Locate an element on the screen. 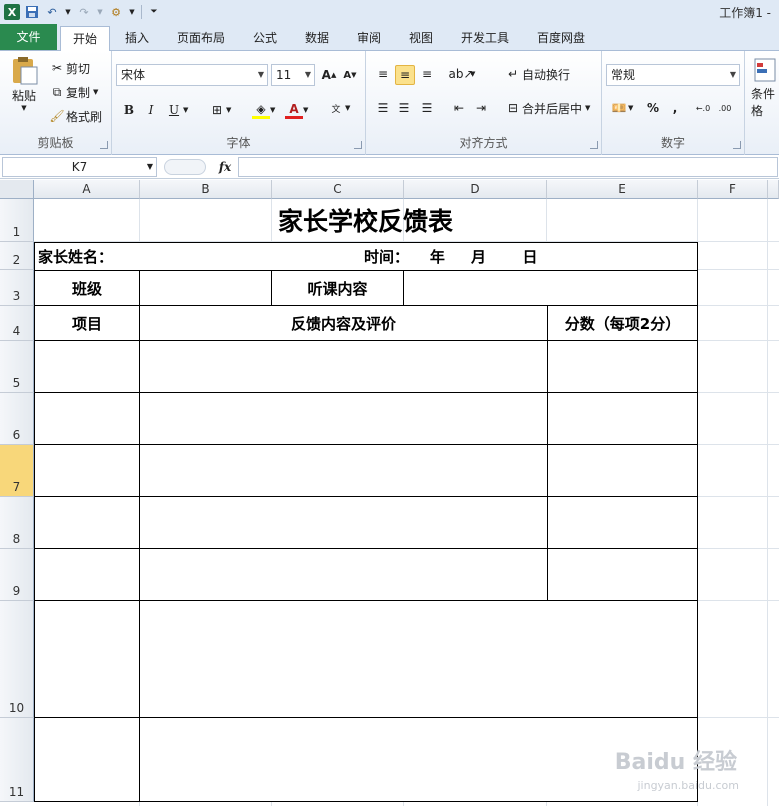 The height and width of the screenshot is (806, 779). feedback-header-cell: 反馈内容及评价 is located at coordinates (343, 323).